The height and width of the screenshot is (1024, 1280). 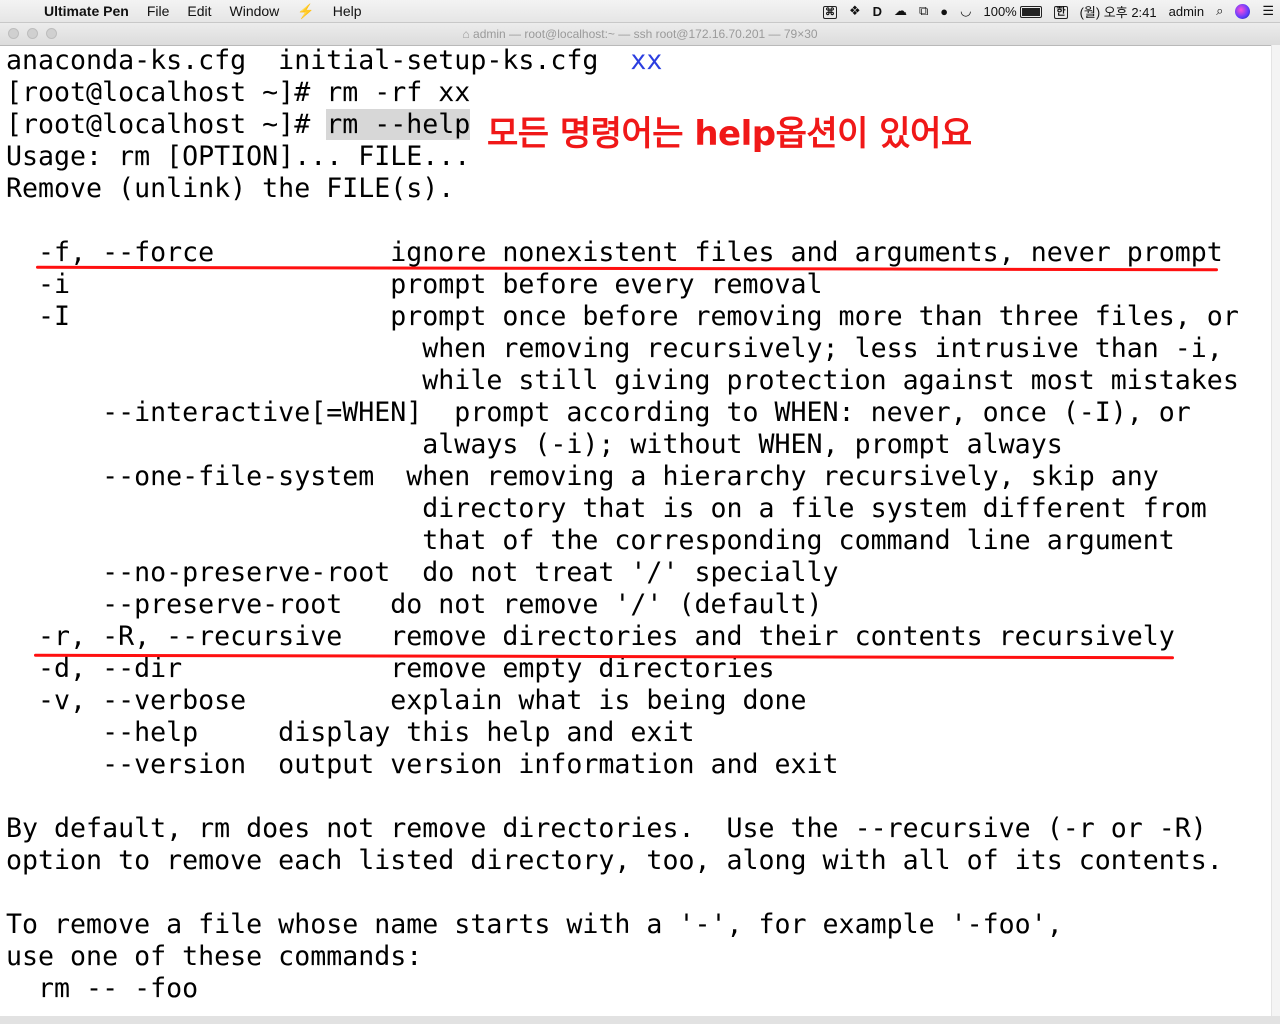 I want to click on keyboard-icon: ⌘, so click(x=830, y=11).